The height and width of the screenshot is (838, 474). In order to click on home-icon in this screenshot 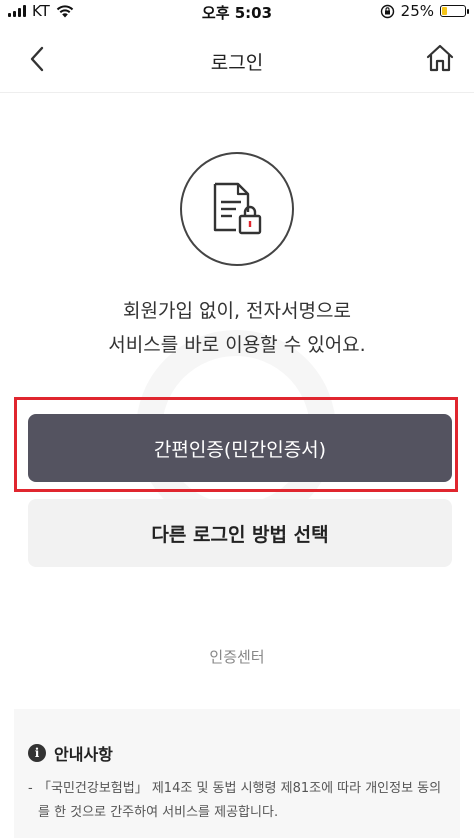, I will do `click(440, 58)`.